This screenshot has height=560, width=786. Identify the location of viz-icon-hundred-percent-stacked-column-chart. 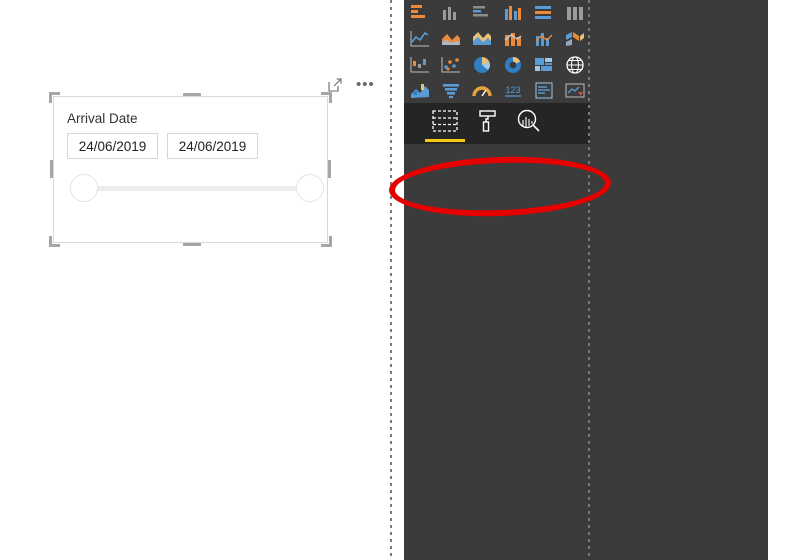
(574, 13).